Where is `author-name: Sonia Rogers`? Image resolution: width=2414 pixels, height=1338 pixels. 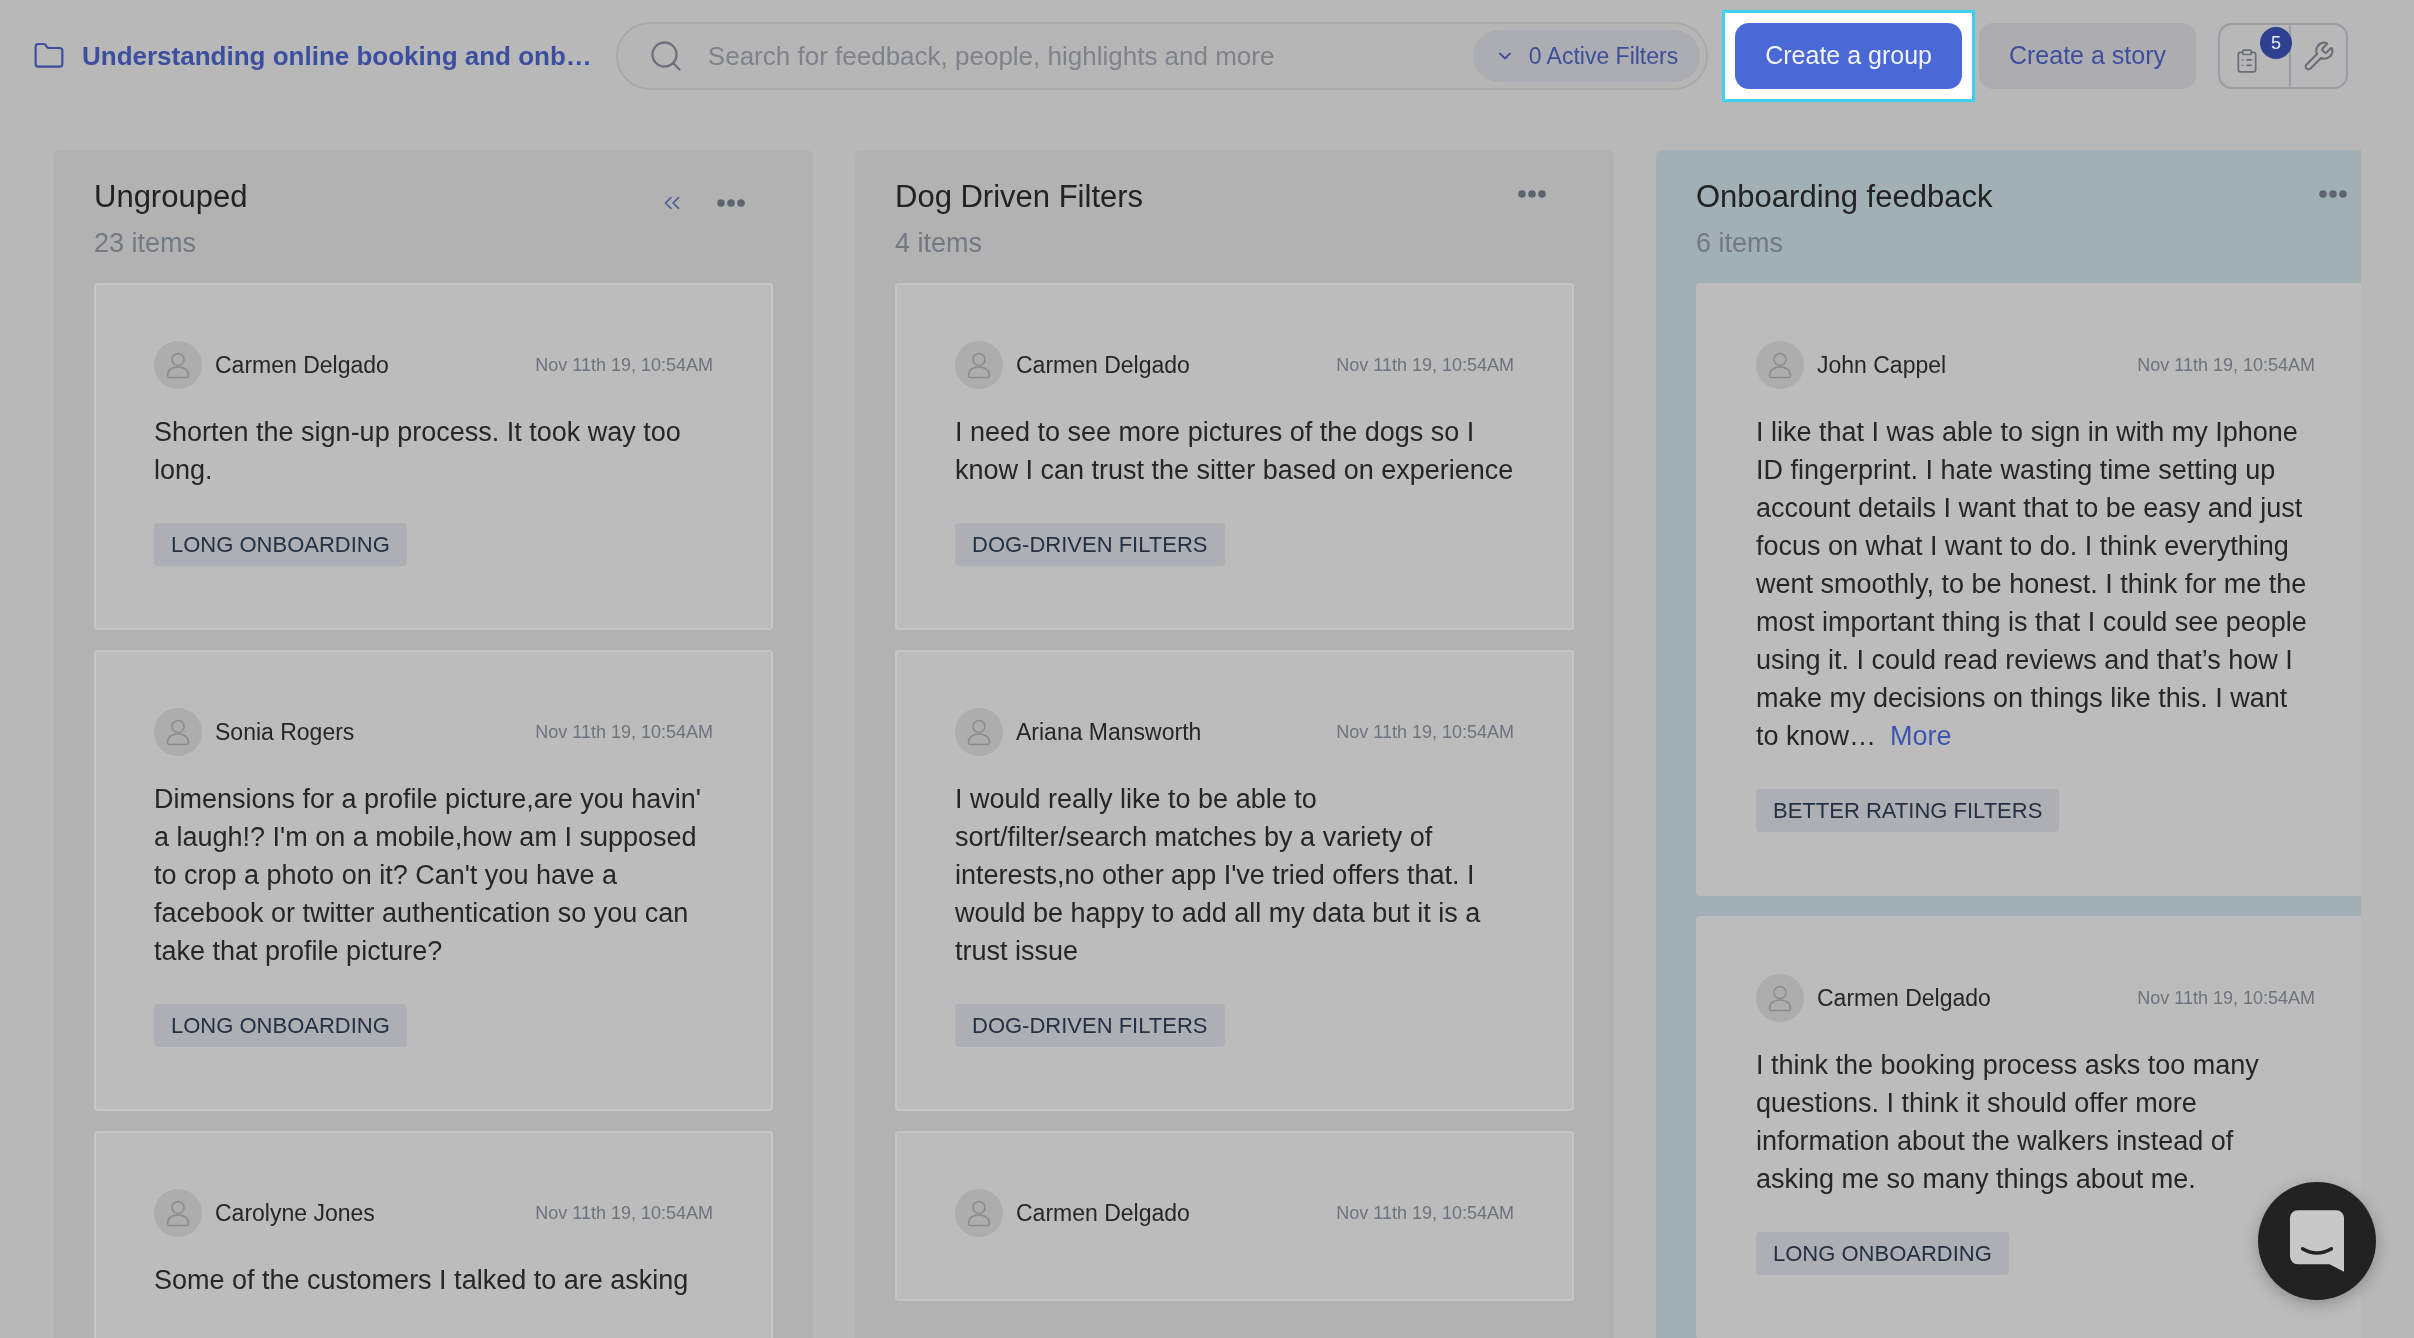 author-name: Sonia Rogers is located at coordinates (285, 732).